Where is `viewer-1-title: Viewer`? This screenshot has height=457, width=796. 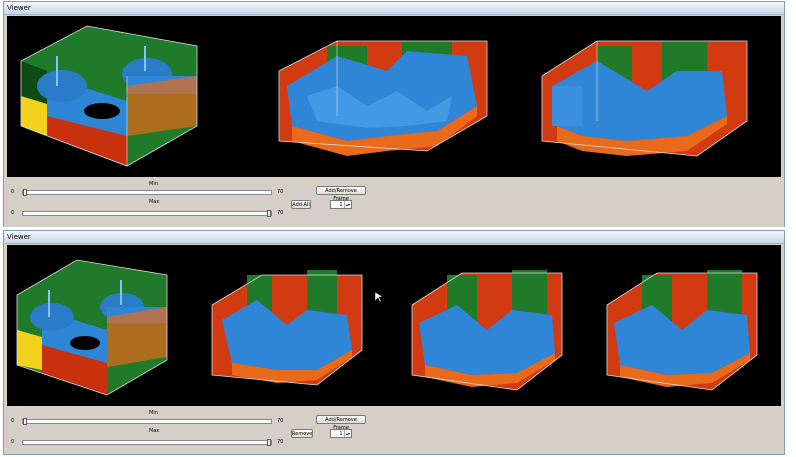
viewer-1-title: Viewer is located at coordinates (394, 8).